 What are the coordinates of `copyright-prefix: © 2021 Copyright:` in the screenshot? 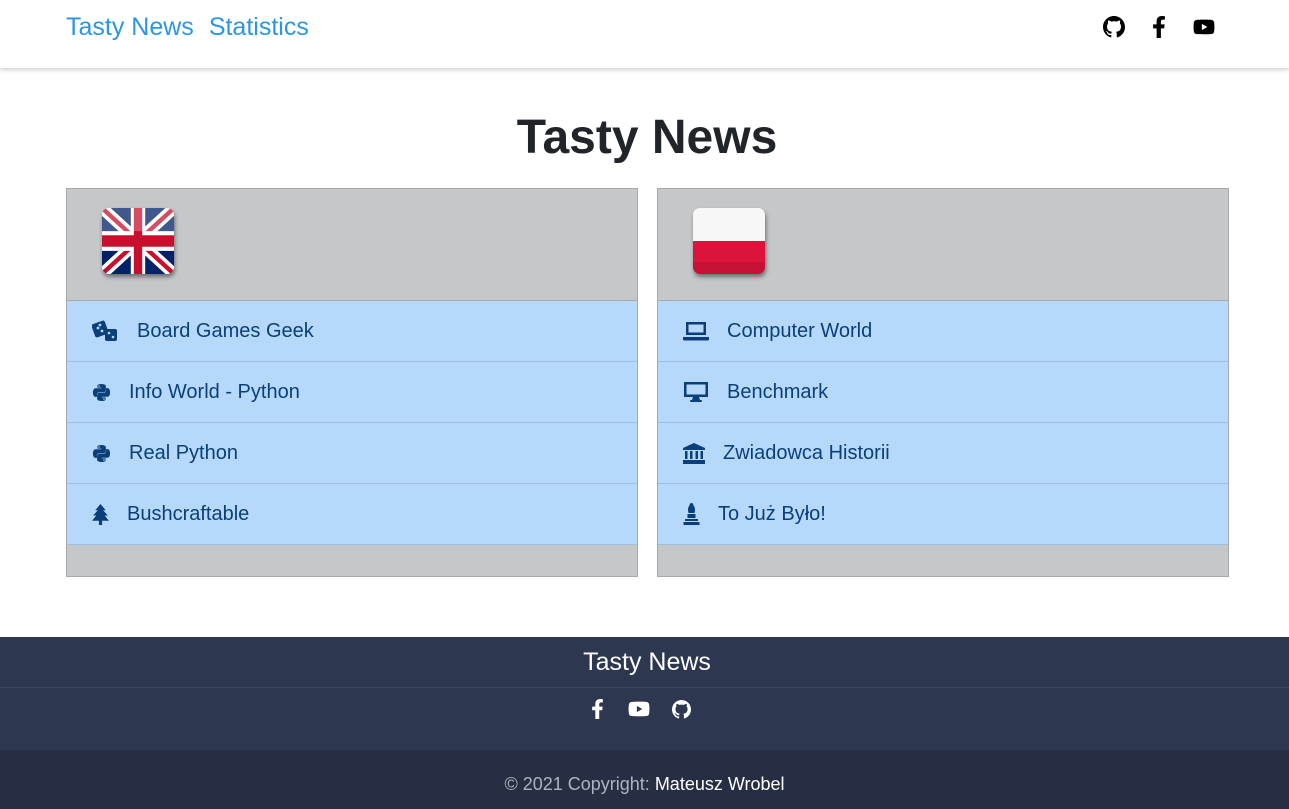 It's located at (579, 784).